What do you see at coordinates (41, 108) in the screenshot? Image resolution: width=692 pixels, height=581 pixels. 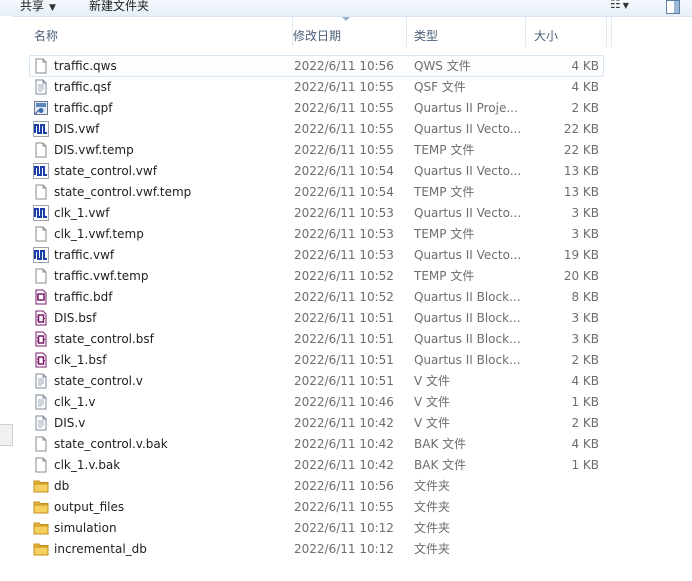 I see `quartus-project-icon` at bounding box center [41, 108].